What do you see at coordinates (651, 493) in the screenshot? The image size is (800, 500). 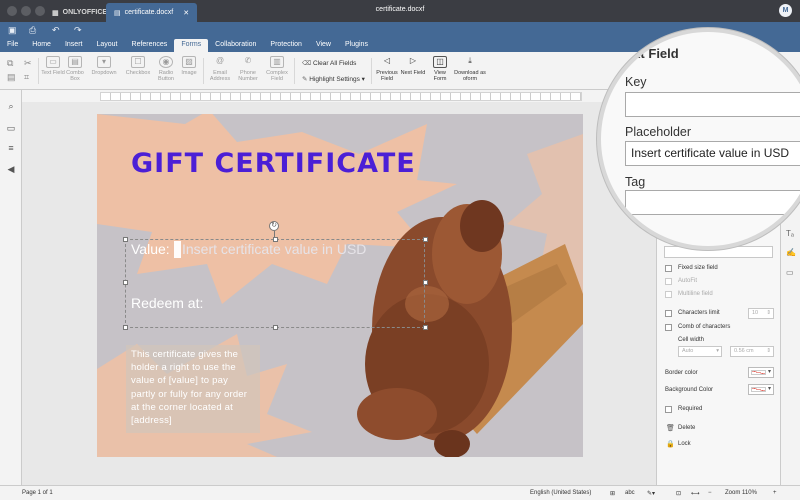 I see `track-changes-icon: ✎▾` at bounding box center [651, 493].